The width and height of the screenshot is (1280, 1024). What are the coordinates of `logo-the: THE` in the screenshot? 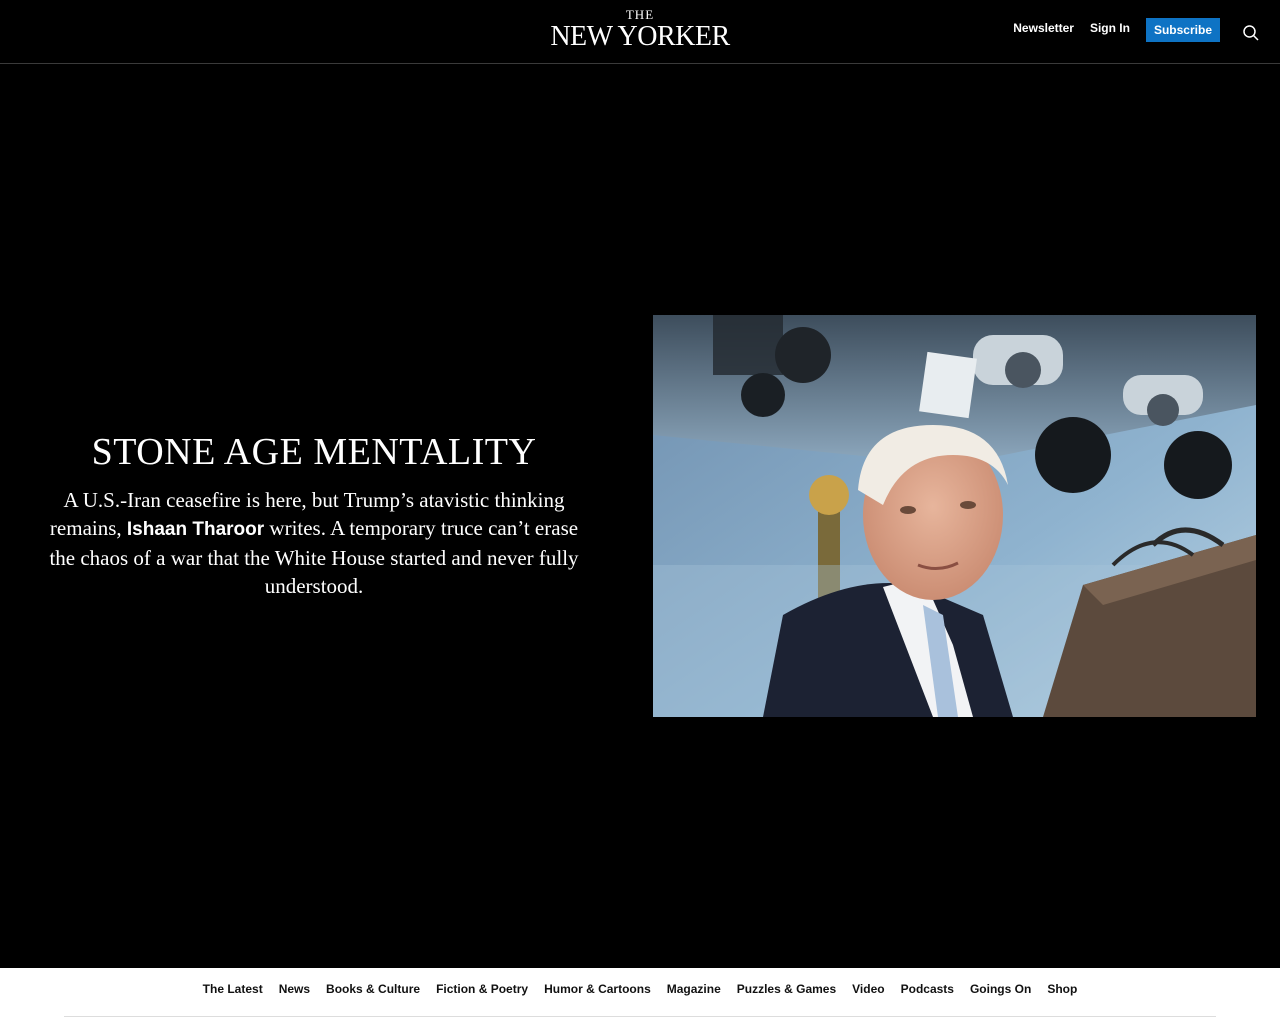 It's located at (640, 14).